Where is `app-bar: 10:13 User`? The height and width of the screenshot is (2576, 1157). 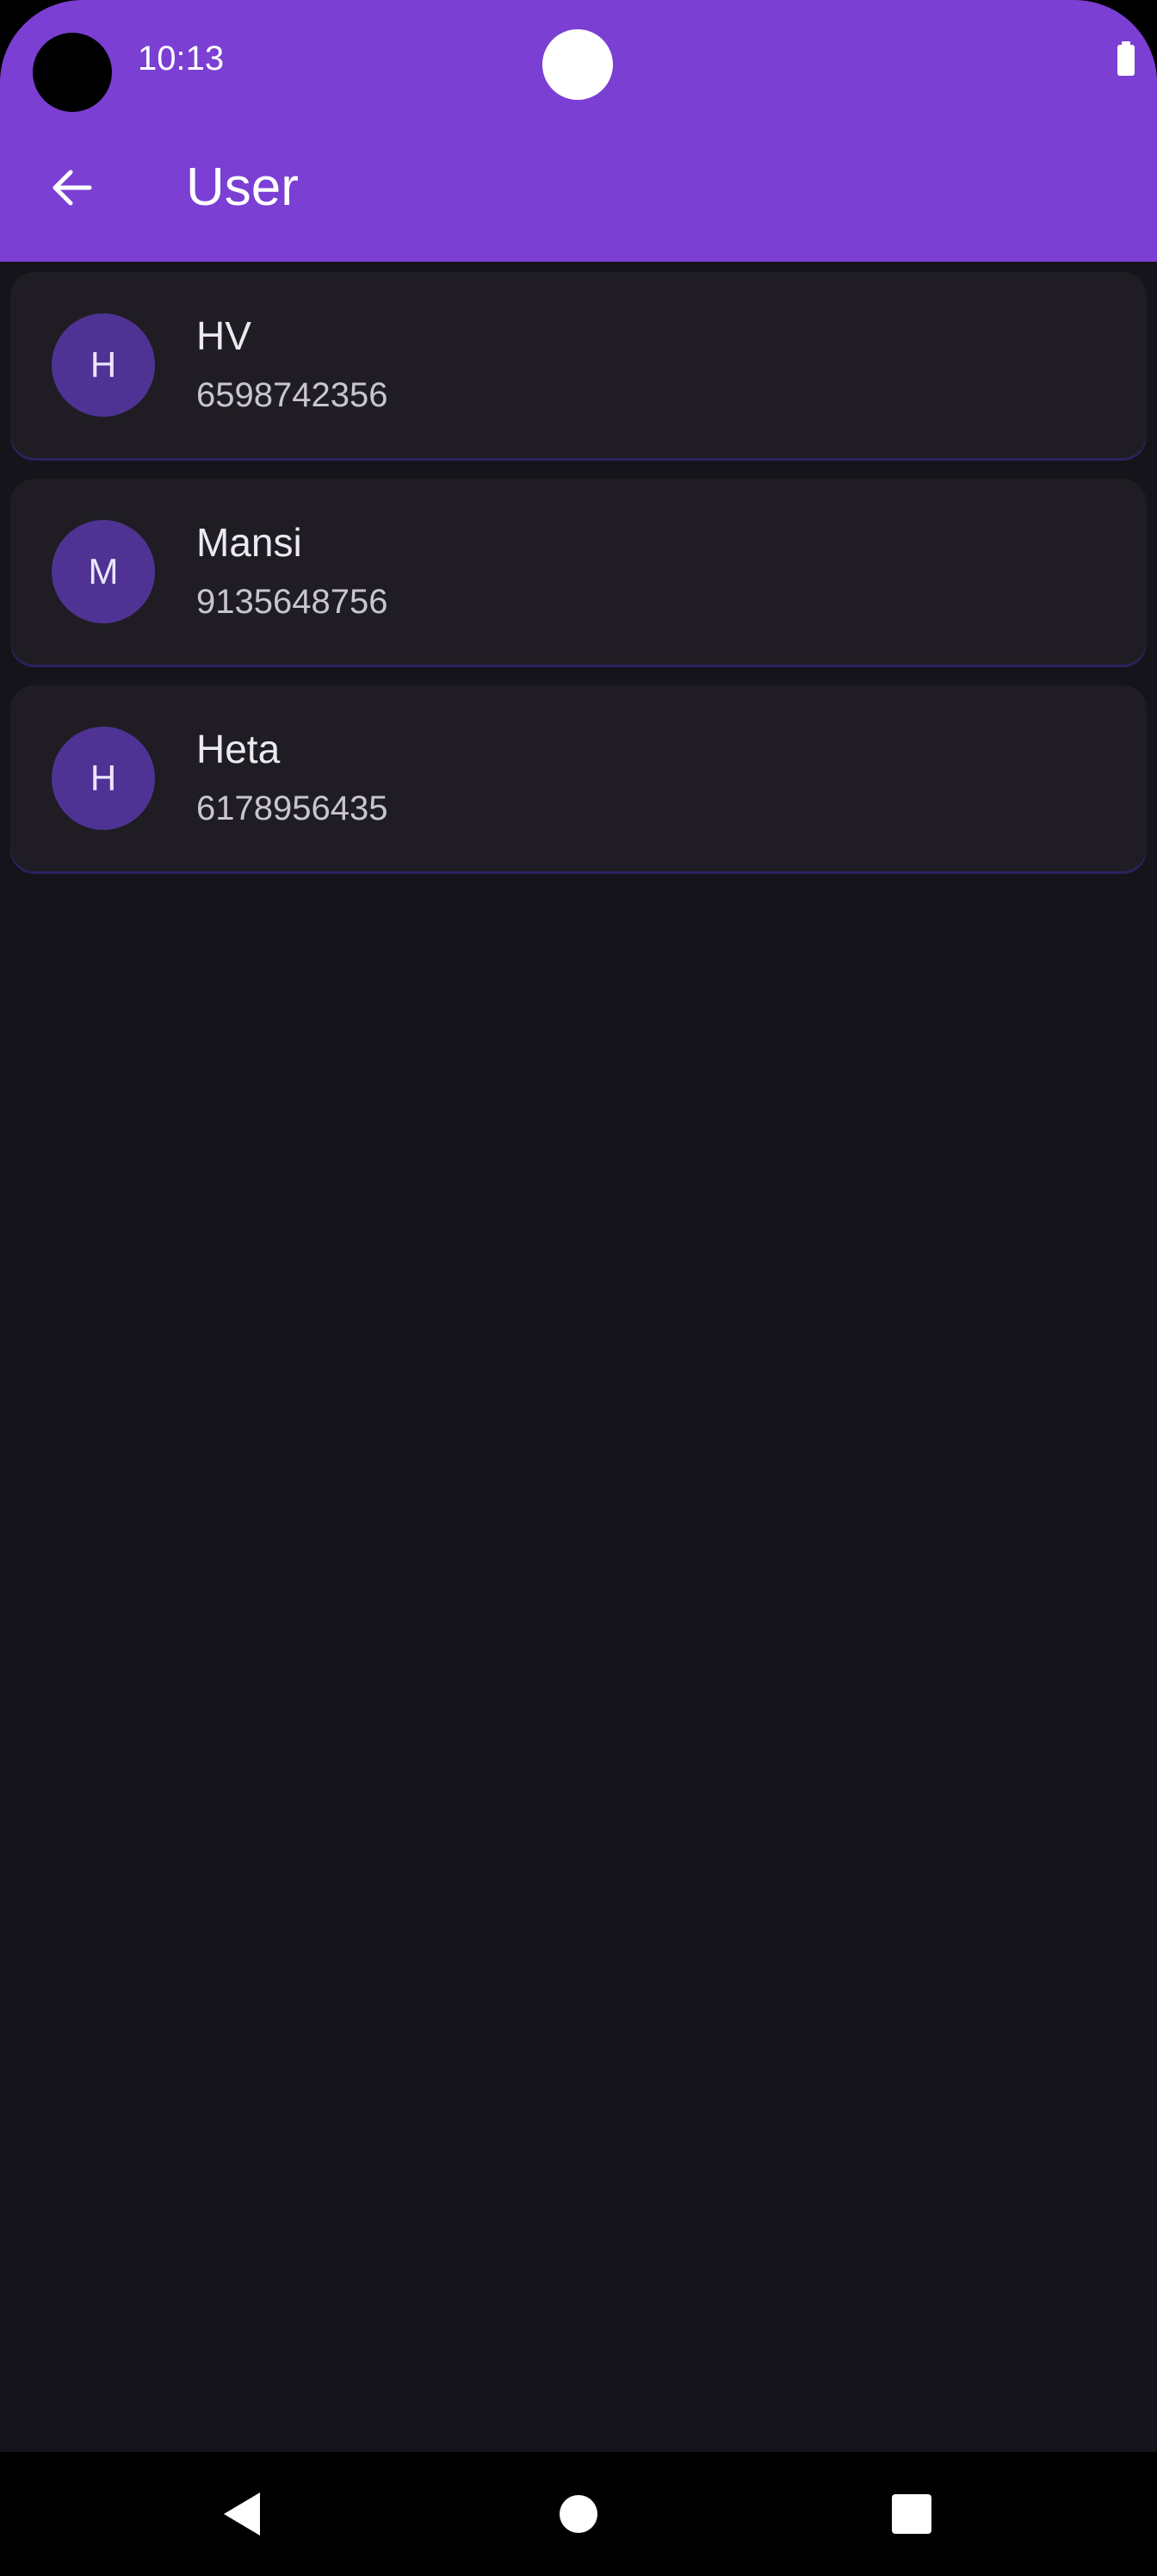
app-bar: 10:13 User is located at coordinates (579, 131).